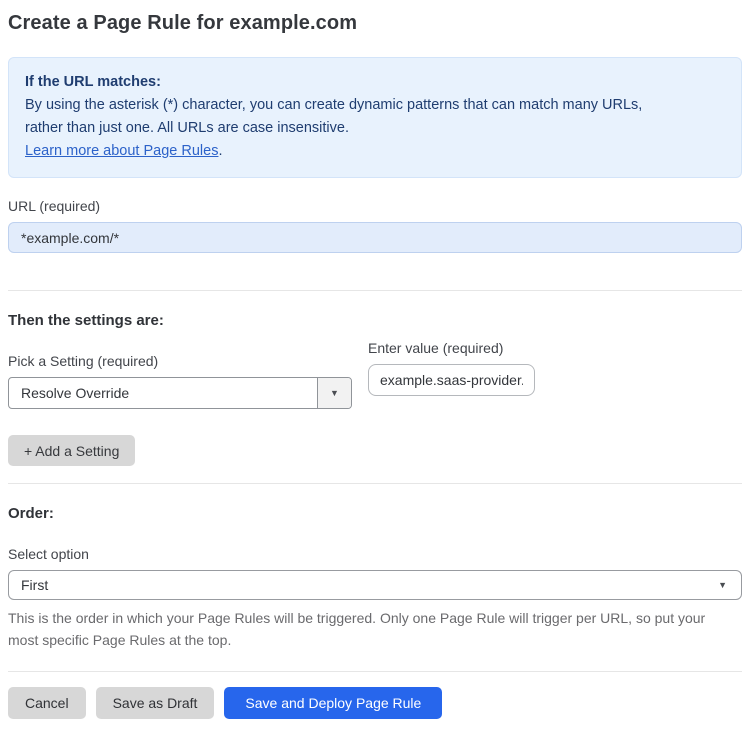 The image size is (750, 731). Describe the element at coordinates (180, 393) in the screenshot. I see `setting-select: Resolve Override ▼` at that location.